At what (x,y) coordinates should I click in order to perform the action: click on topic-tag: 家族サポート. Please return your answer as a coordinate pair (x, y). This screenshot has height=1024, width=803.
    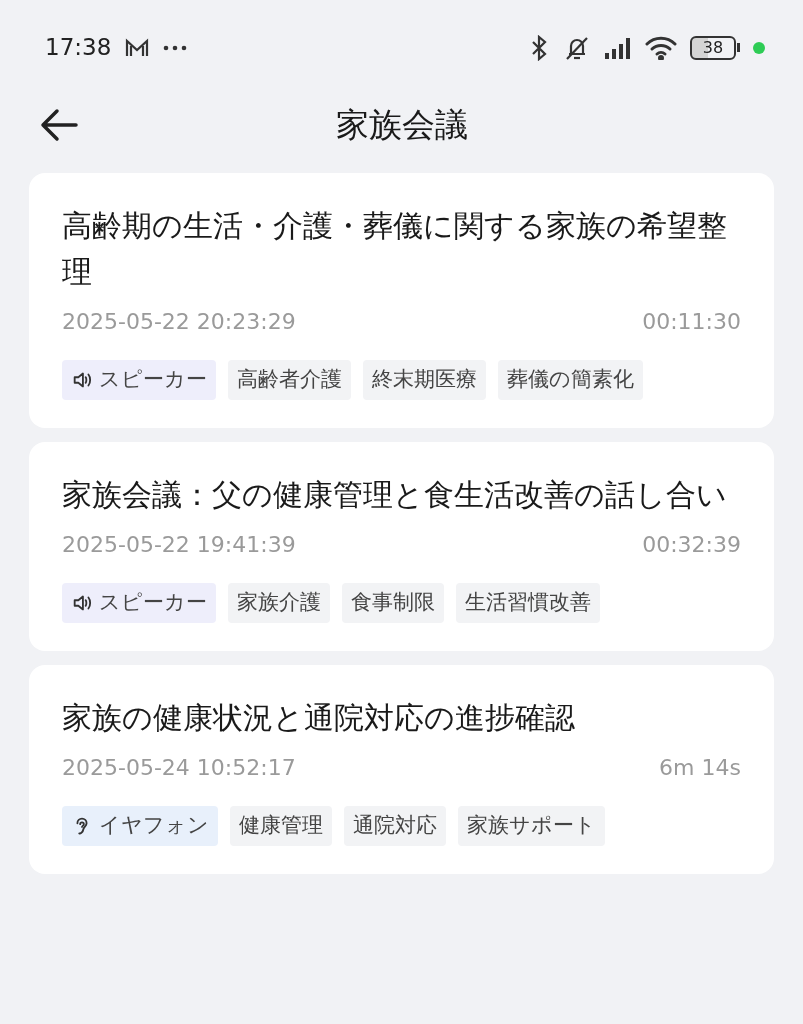
    Looking at the image, I should click on (531, 826).